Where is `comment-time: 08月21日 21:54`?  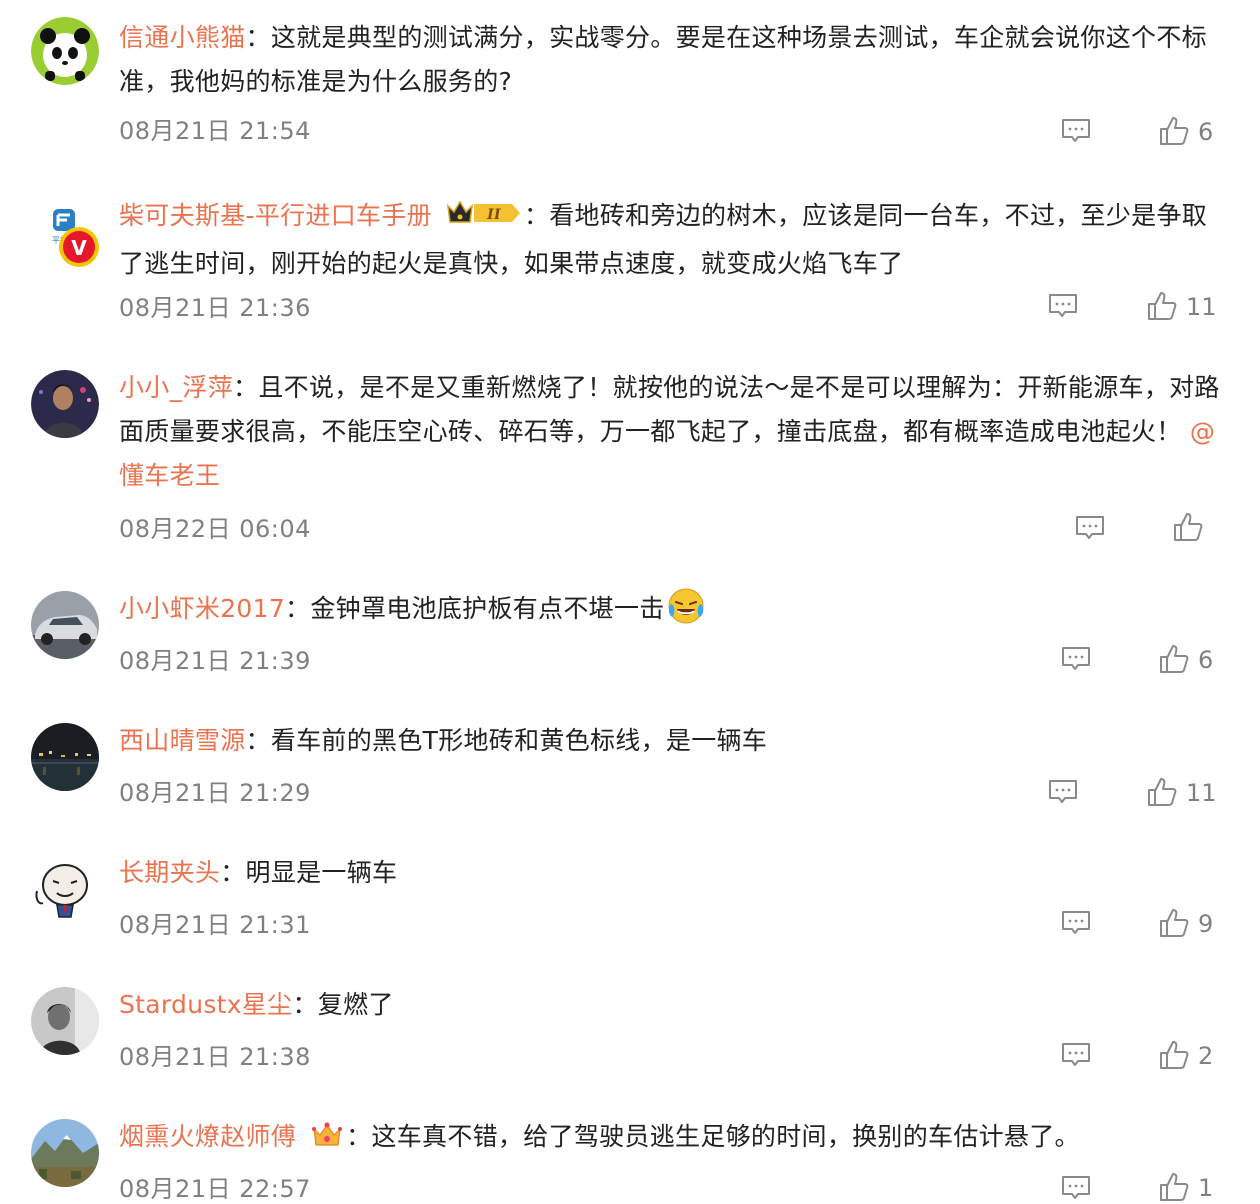 comment-time: 08月21日 21:54 is located at coordinates (215, 131).